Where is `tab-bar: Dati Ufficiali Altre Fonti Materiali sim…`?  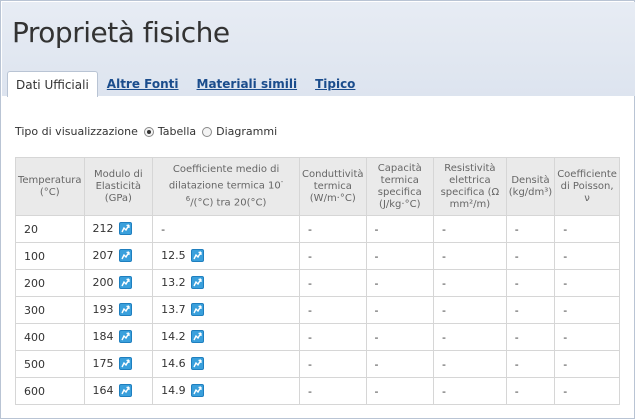
tab-bar: Dati Ufficiali Altre Fonti Materiali sim… is located at coordinates (185, 84).